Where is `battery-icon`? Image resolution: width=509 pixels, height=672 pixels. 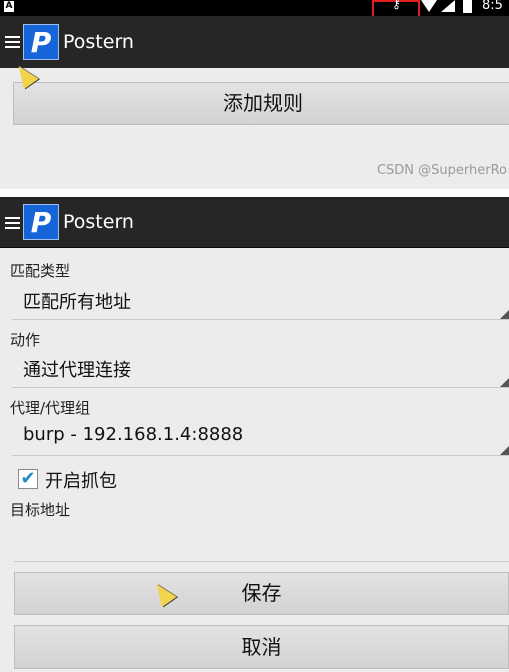
battery-icon is located at coordinates (467, 6).